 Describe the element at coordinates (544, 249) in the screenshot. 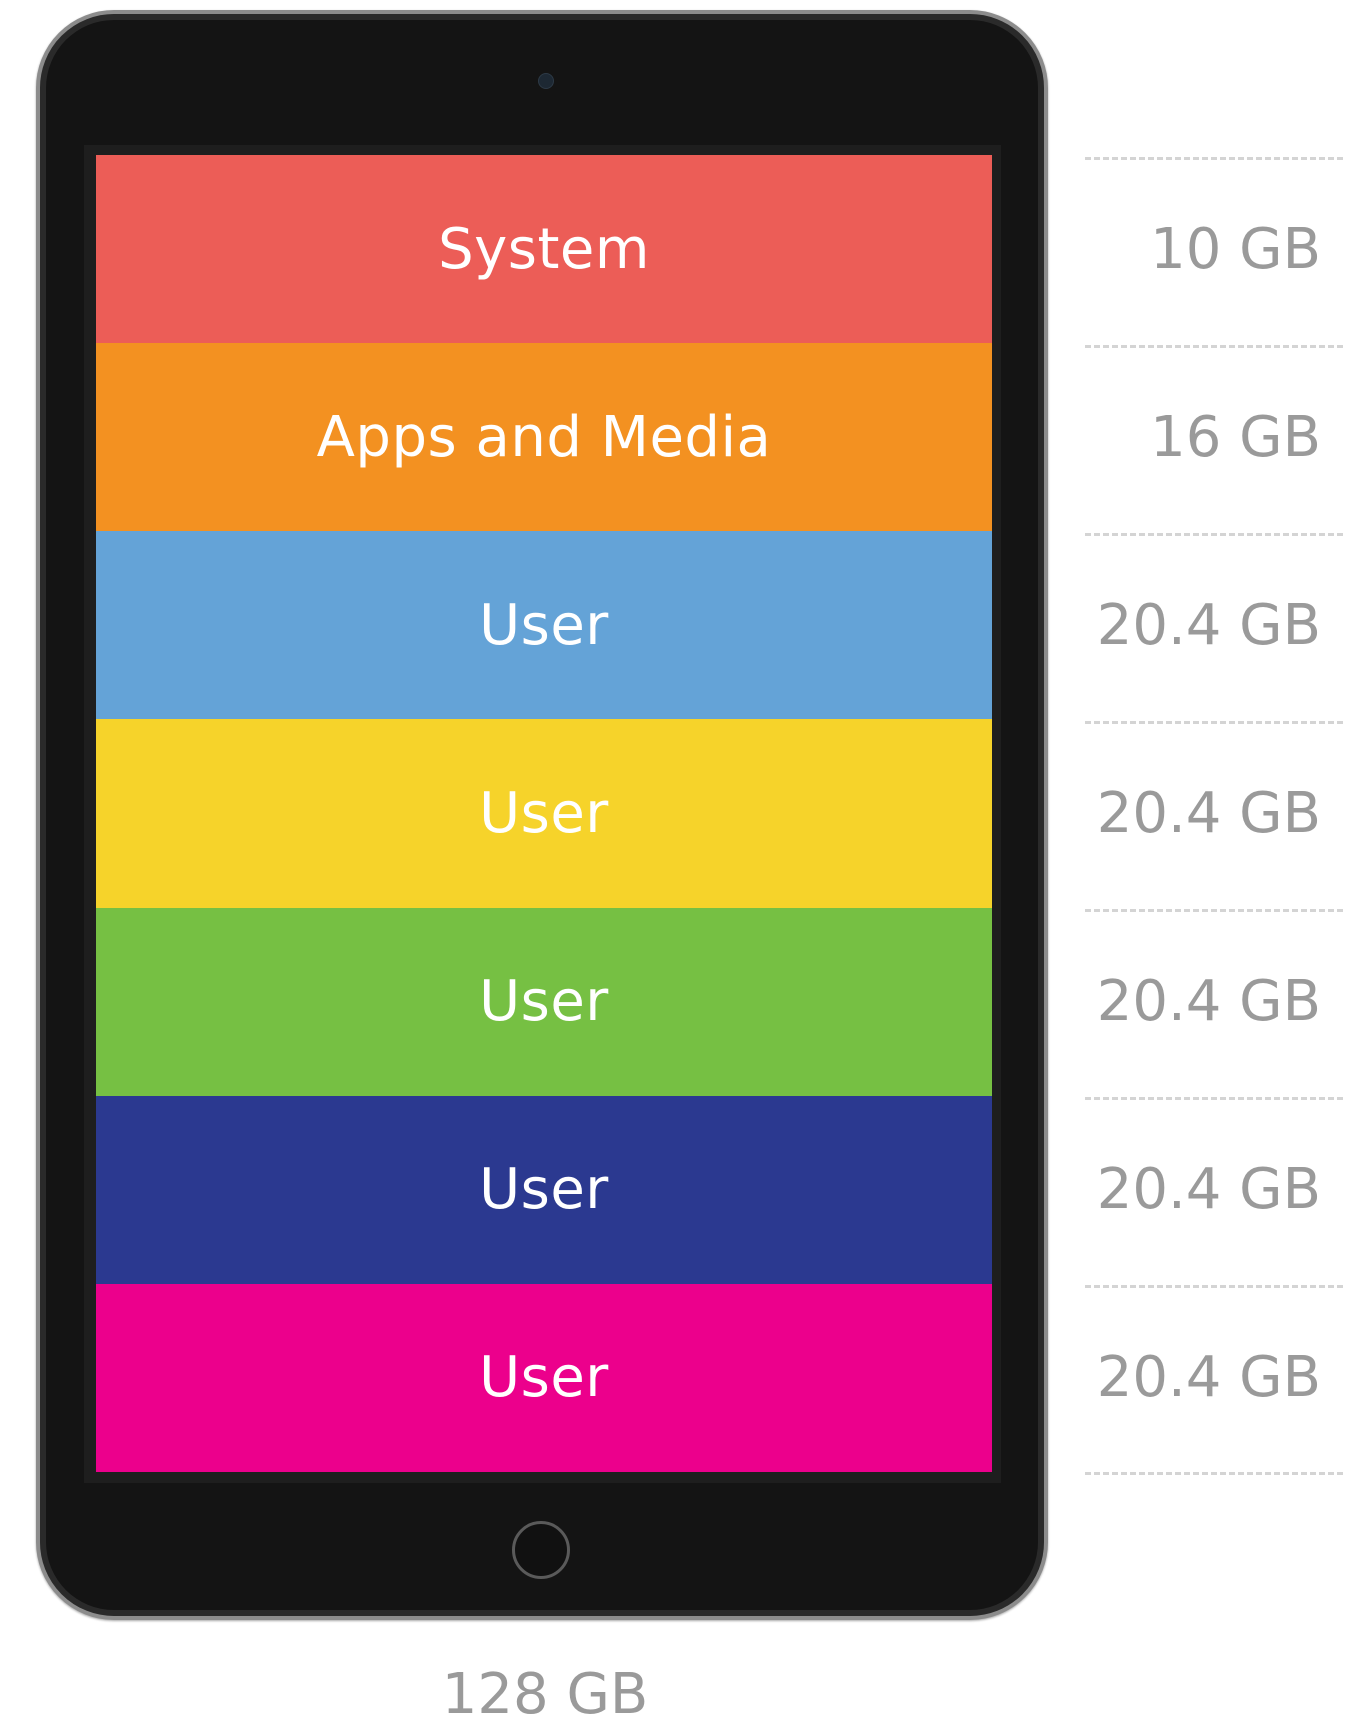

I see `segment-system: System` at that location.